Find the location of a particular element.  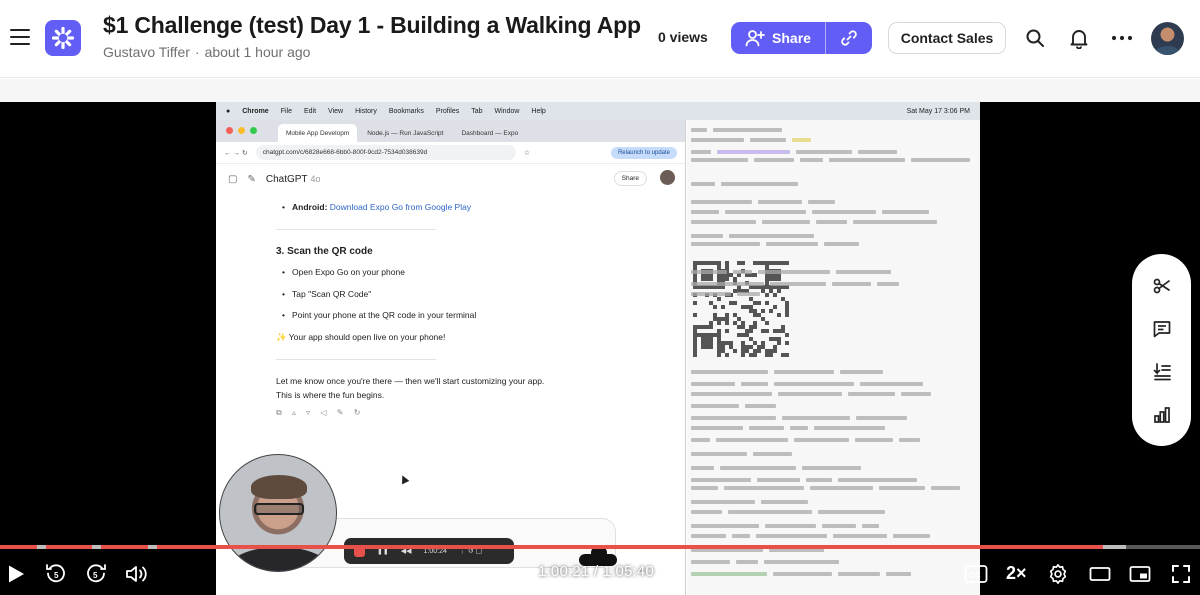

comment-icon is located at coordinates (1162, 329).